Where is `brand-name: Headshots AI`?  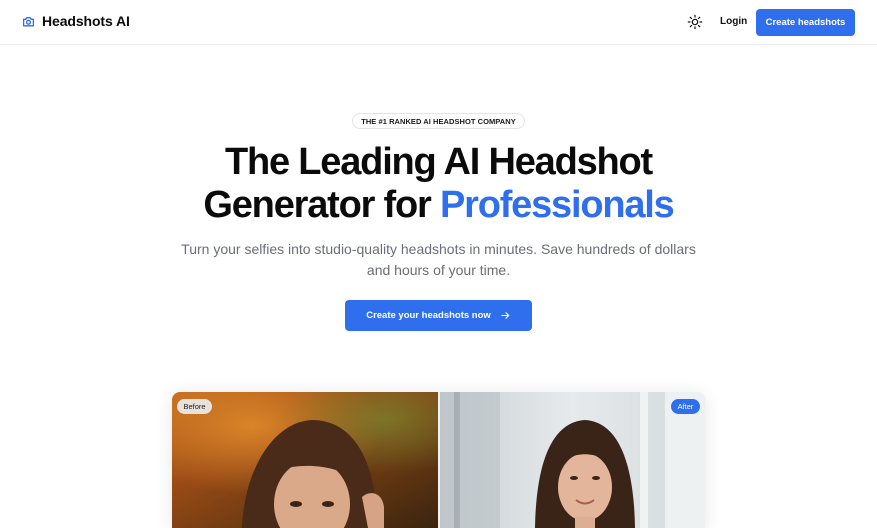
brand-name: Headshots AI is located at coordinates (86, 21).